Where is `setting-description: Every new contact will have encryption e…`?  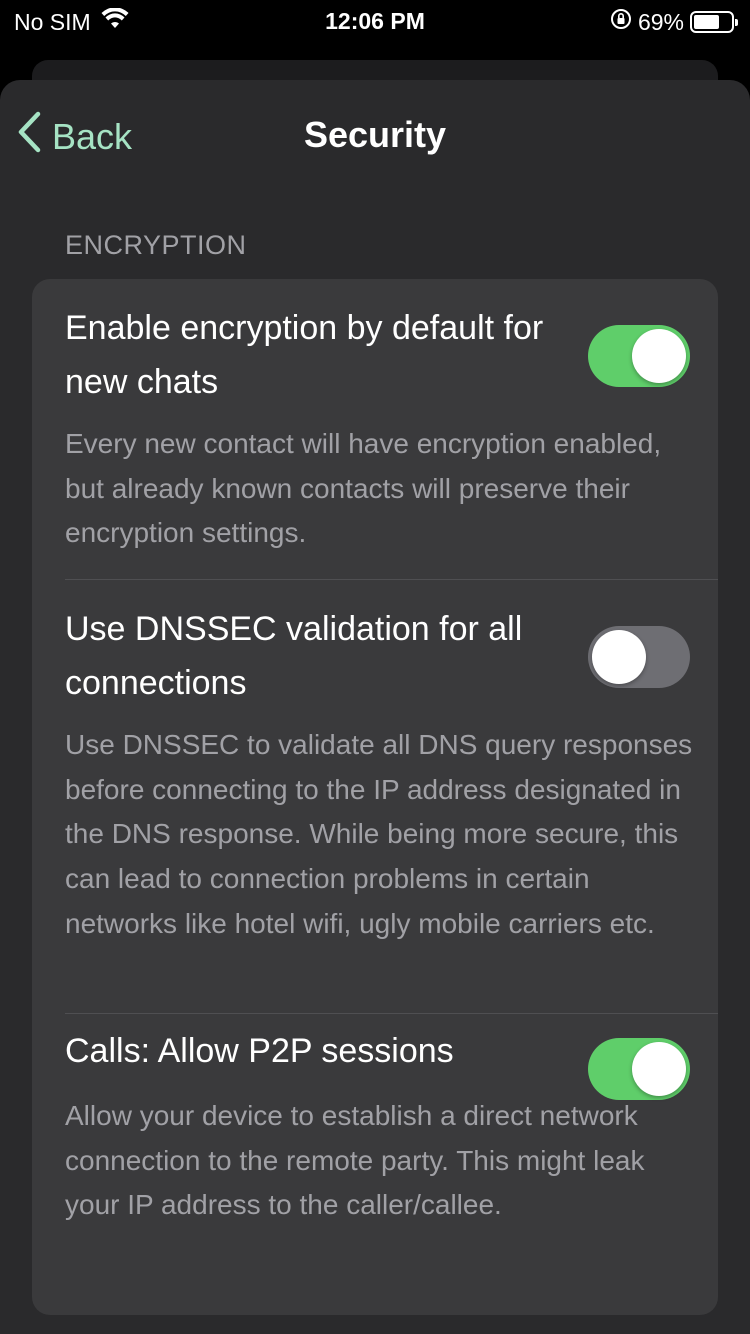
setting-description: Every new contact will have encryption e… is located at coordinates (363, 488).